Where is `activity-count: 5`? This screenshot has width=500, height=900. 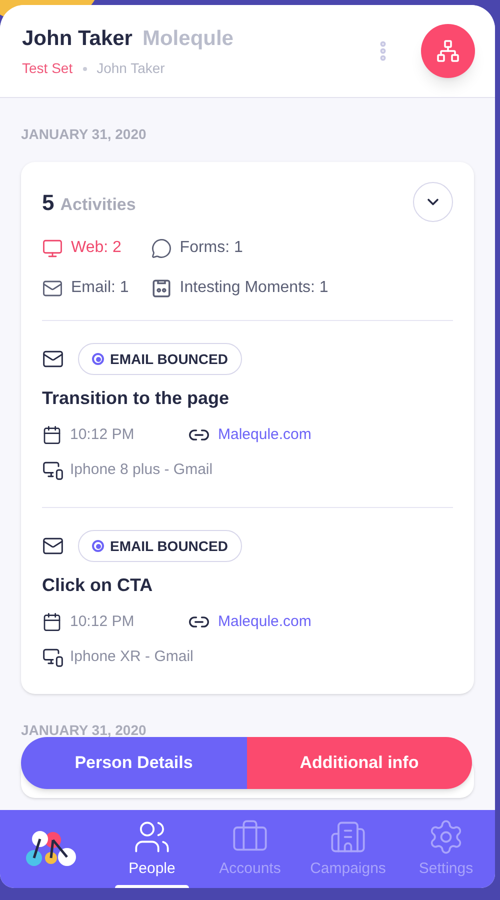 activity-count: 5 is located at coordinates (48, 202).